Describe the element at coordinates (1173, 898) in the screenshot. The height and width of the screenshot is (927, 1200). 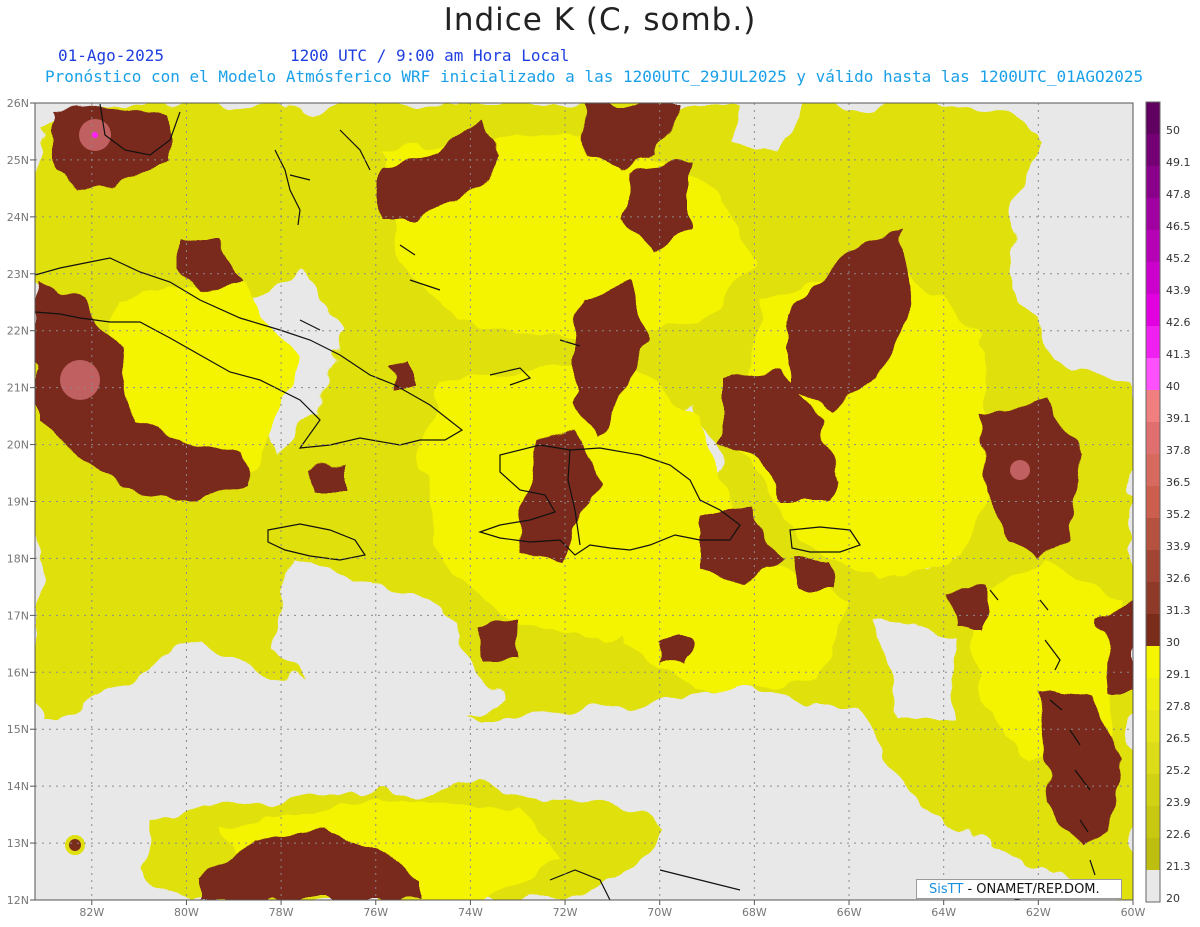
I see `legend-label: 20` at that location.